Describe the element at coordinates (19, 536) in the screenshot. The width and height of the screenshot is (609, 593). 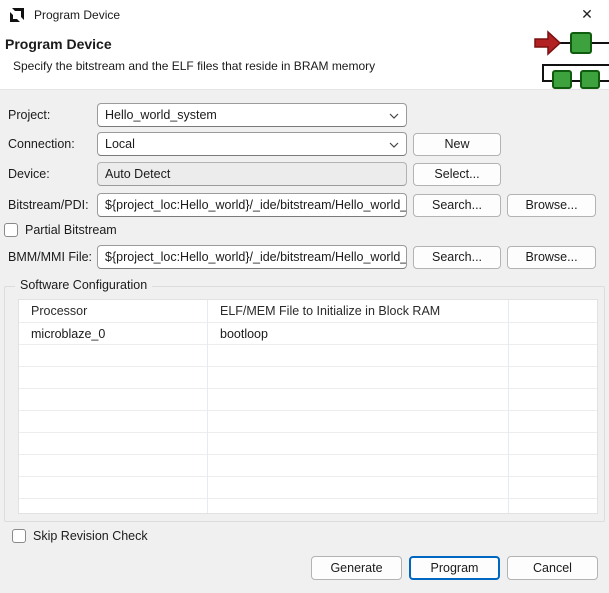
I see `skip-revision-checkbox` at that location.